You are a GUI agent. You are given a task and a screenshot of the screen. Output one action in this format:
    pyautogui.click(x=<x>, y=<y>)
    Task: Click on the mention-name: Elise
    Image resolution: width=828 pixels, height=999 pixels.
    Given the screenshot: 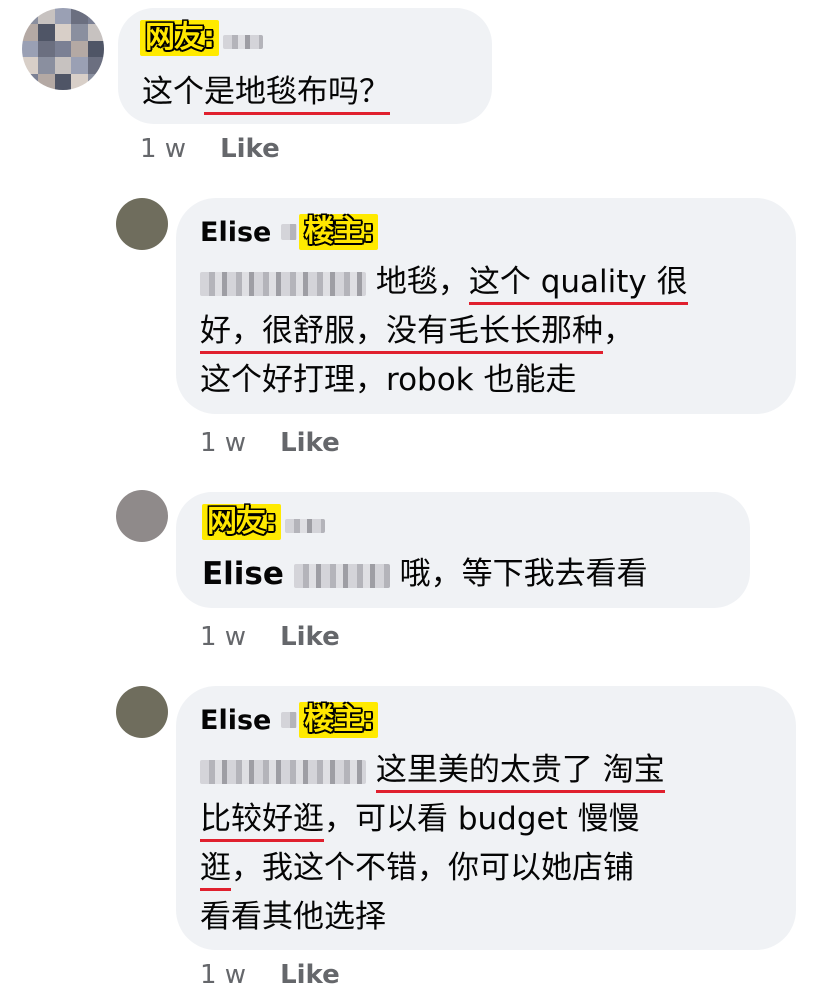 What is the action you would take?
    pyautogui.click(x=243, y=574)
    